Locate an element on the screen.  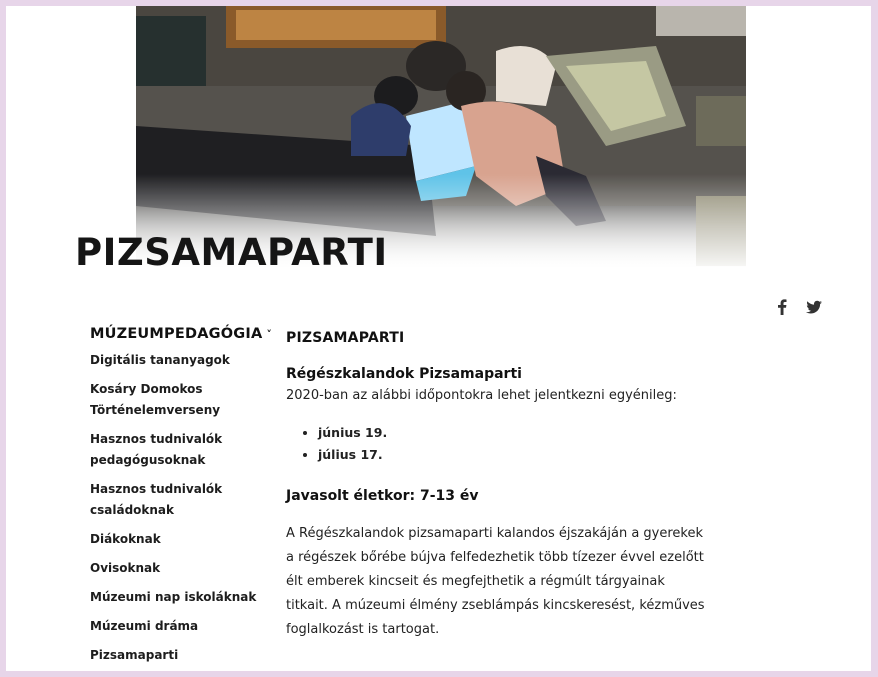
twitter-icon is located at coordinates (814, 307).